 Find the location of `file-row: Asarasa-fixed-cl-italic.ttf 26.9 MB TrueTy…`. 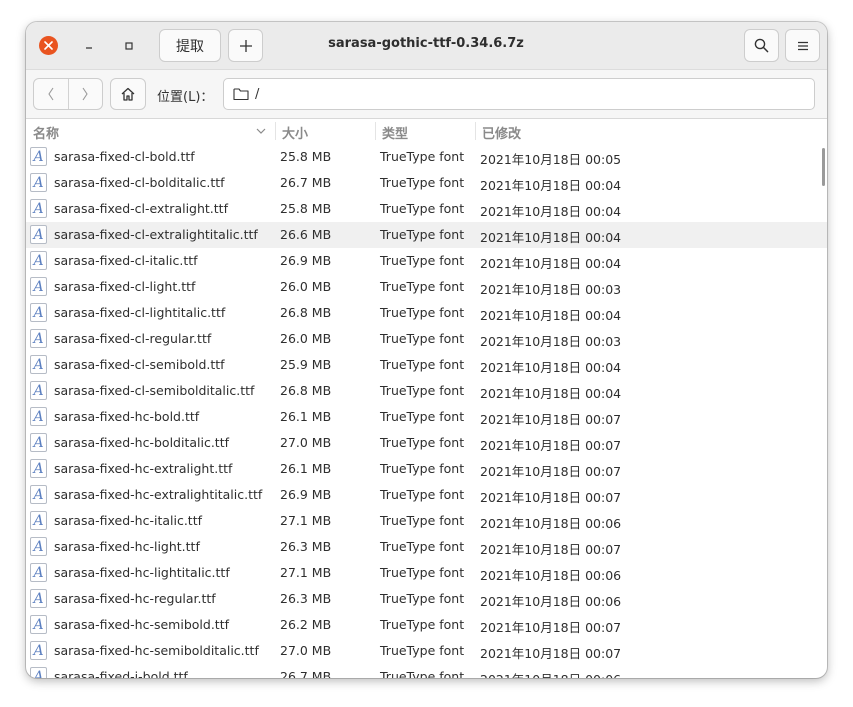

file-row: Asarasa-fixed-cl-italic.ttf 26.9 MB TrueTy… is located at coordinates (426, 261).